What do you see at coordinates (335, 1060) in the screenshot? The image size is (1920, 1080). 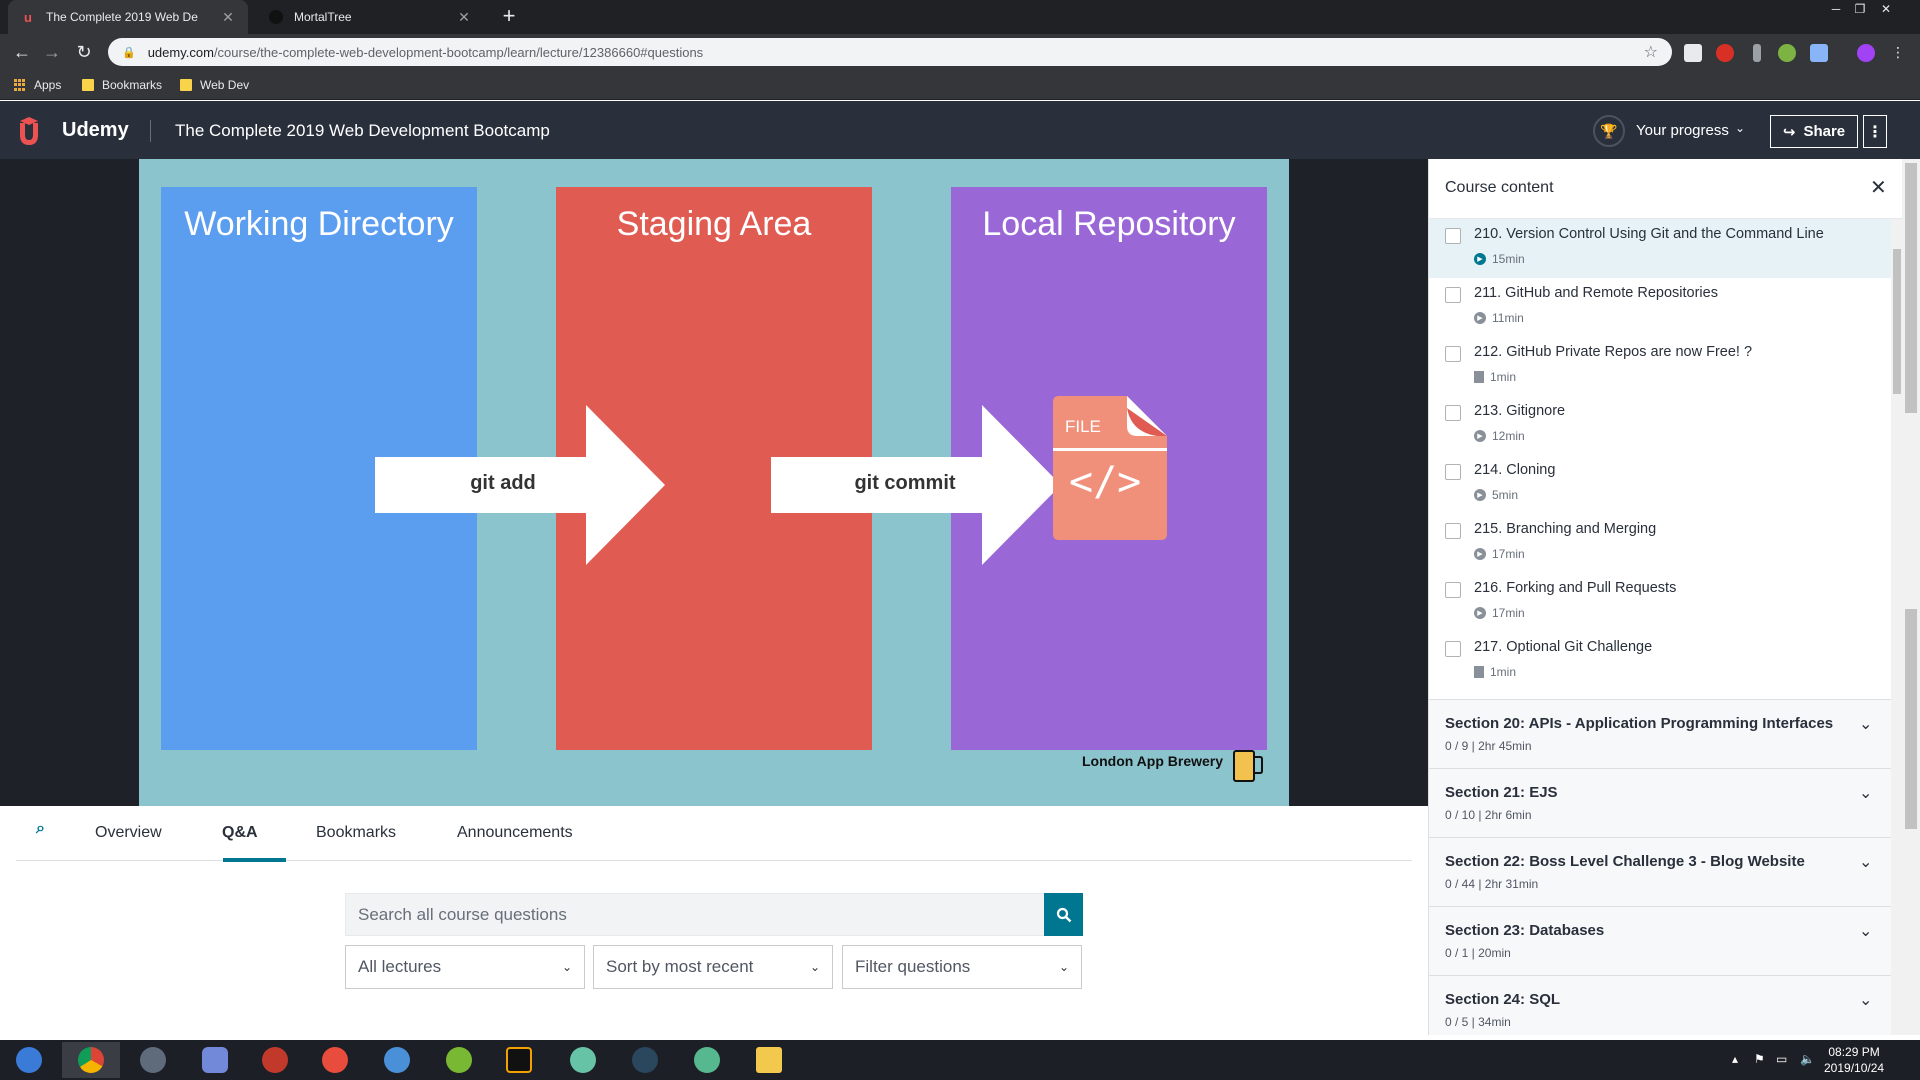 I see `taskbar-app-flame` at bounding box center [335, 1060].